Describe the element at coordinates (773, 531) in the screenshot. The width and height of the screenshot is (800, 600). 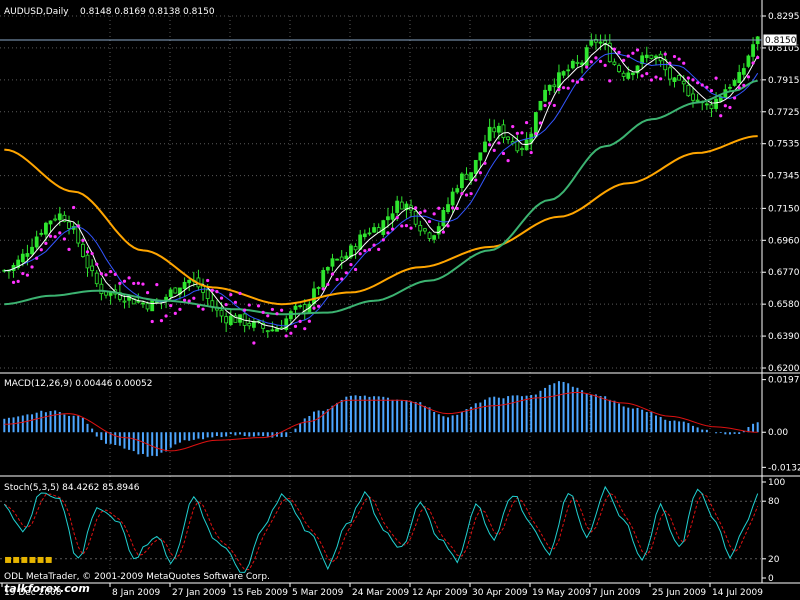
I see `stoch-axis: 100 80 20 0` at that location.